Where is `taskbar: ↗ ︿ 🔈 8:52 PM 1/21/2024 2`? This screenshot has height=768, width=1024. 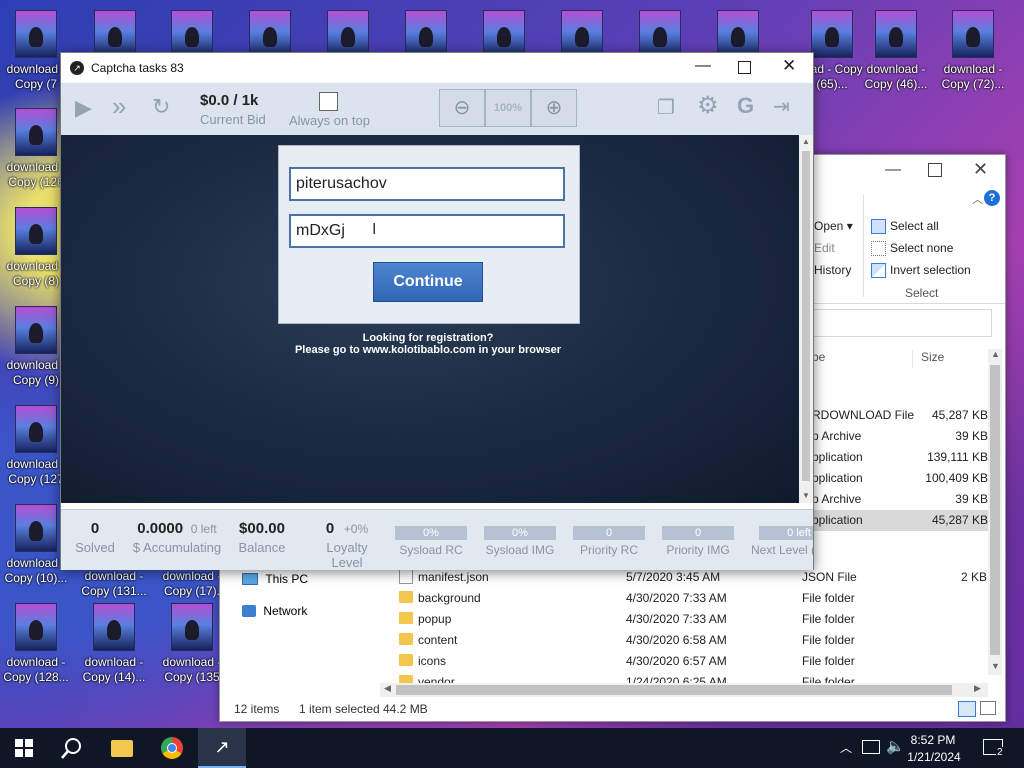
taskbar: ↗ ︿ 🔈 8:52 PM 1/21/2024 2 is located at coordinates (512, 748).